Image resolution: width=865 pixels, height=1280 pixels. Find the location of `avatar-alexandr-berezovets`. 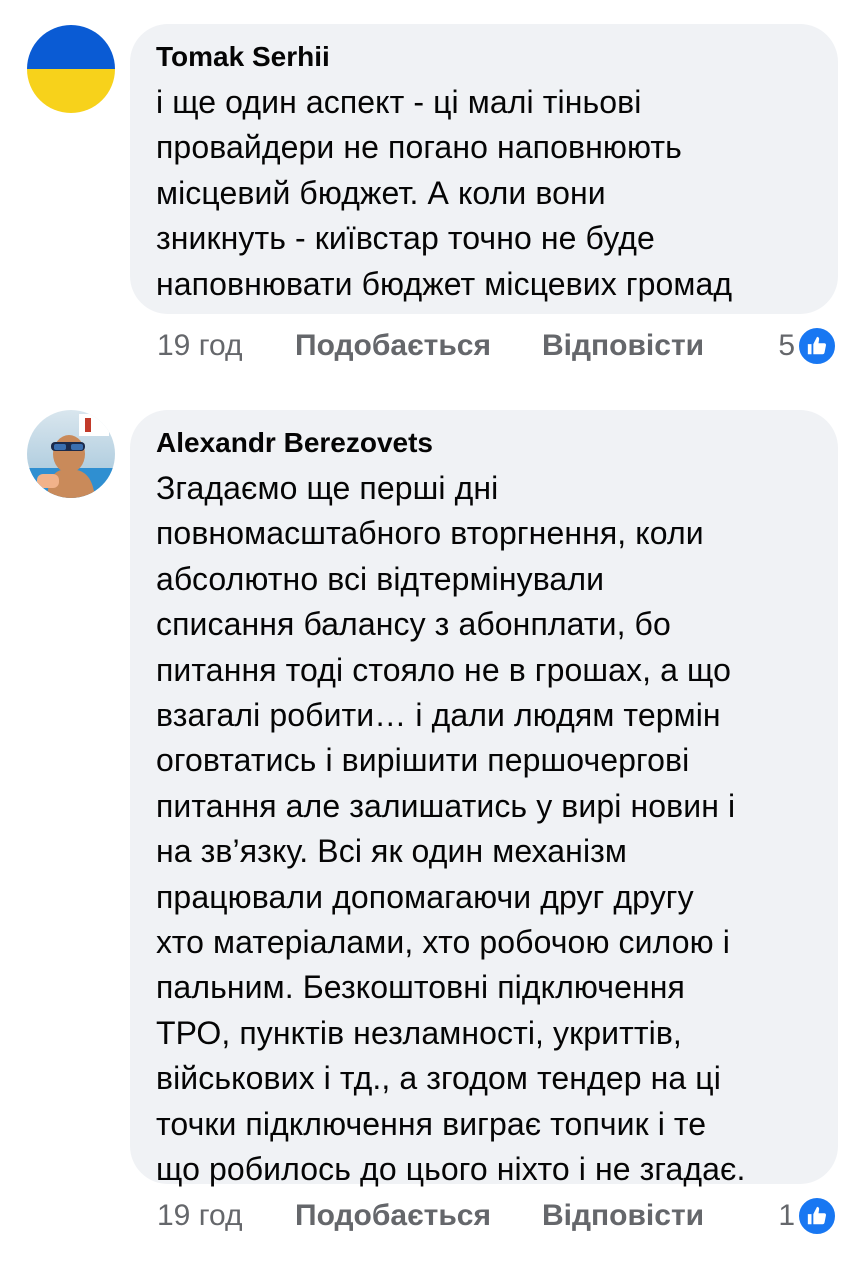

avatar-alexandr-berezovets is located at coordinates (71, 454).